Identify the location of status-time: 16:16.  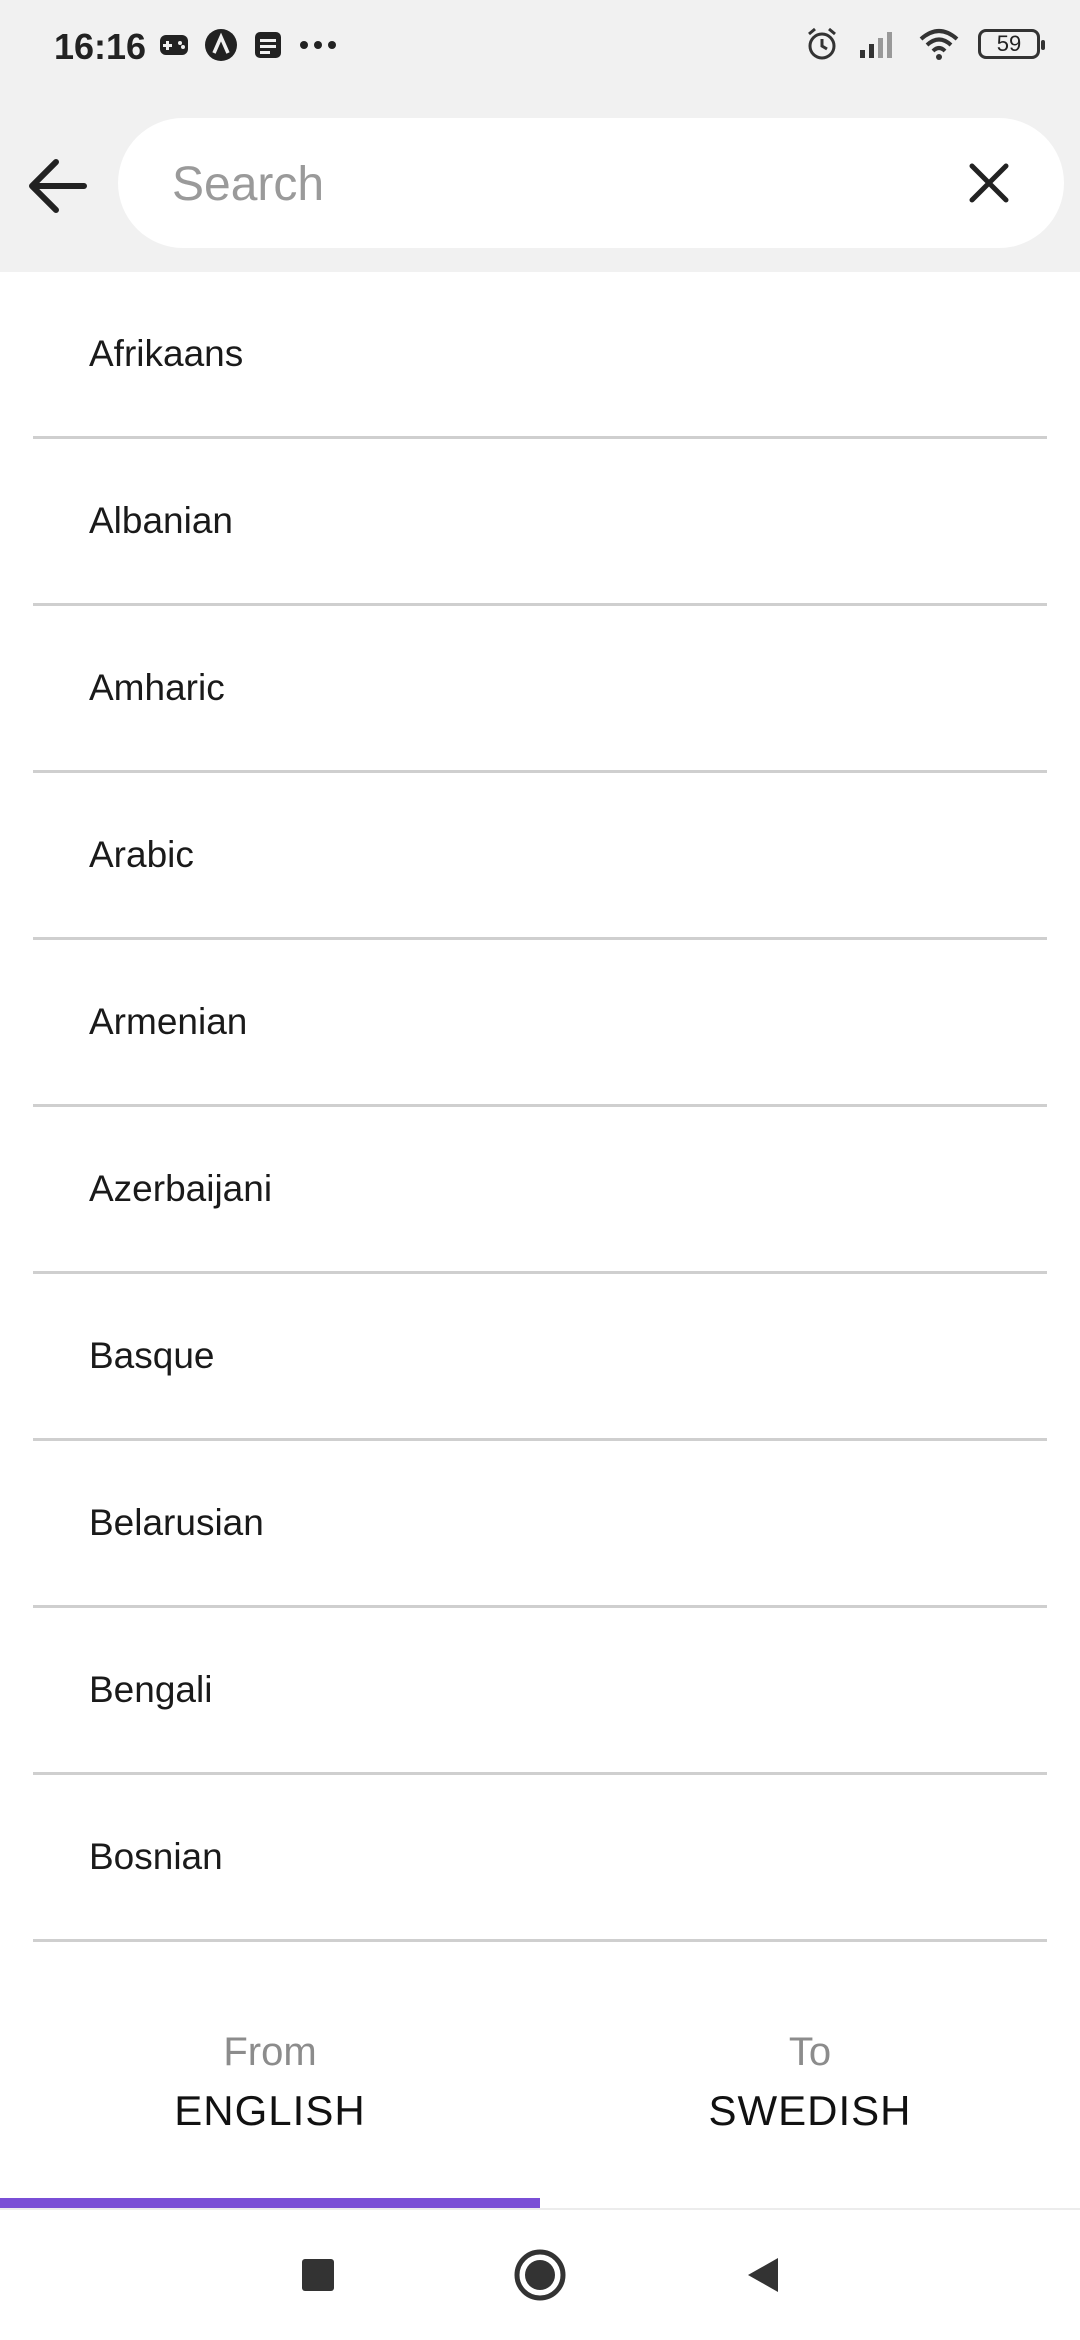
(100, 46).